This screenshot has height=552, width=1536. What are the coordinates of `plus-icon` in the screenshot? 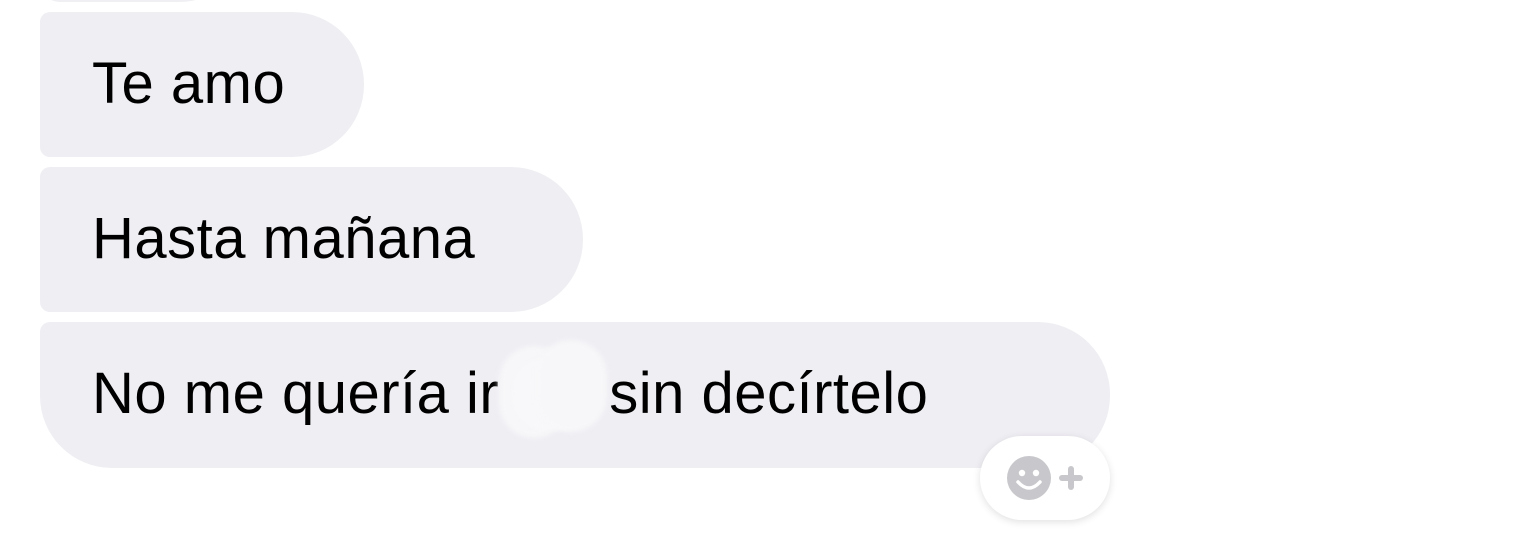 It's located at (1071, 478).